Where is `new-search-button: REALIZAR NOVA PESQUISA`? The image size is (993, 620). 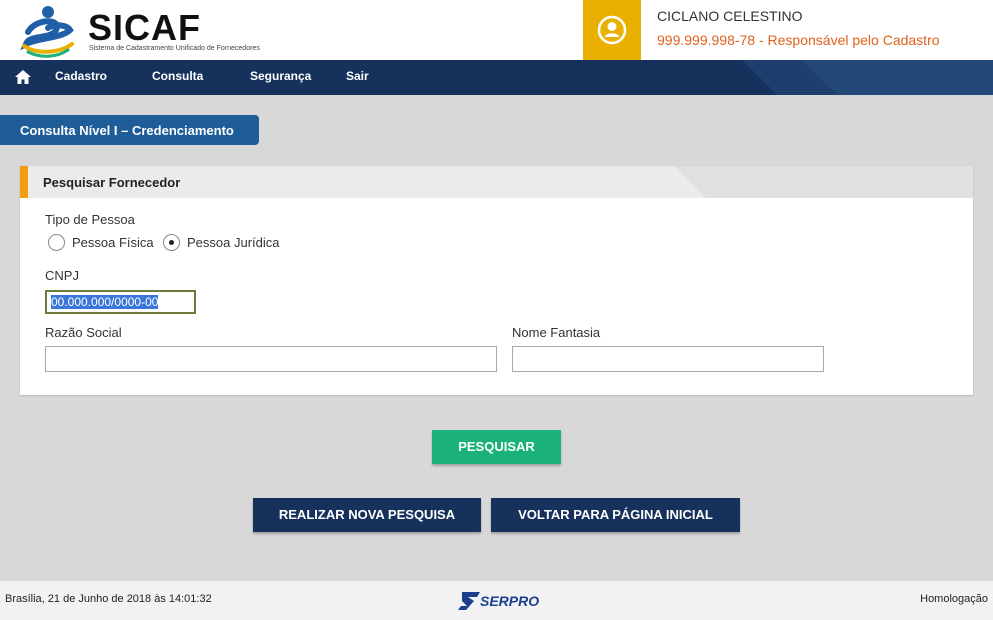
new-search-button: REALIZAR NOVA PESQUISA is located at coordinates (367, 515).